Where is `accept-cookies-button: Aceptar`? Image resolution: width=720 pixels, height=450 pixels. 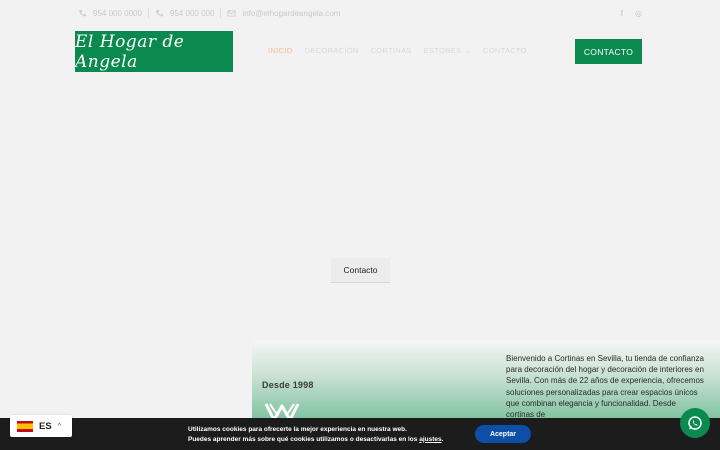 accept-cookies-button: Aceptar is located at coordinates (503, 434).